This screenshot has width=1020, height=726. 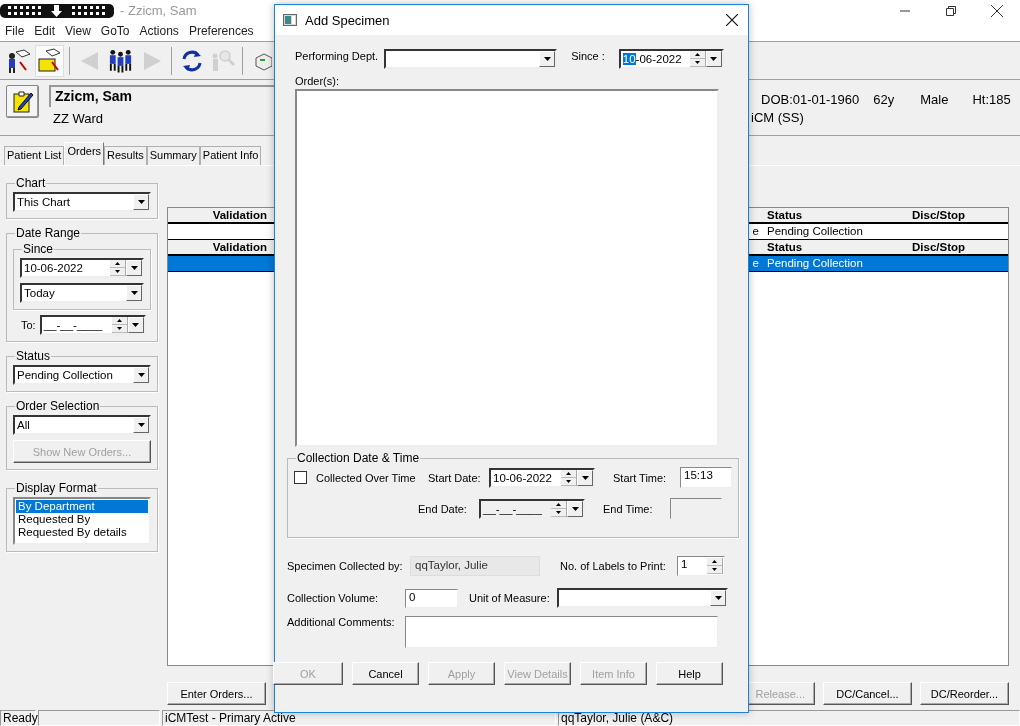 I want to click on volume-field: 0, so click(x=431, y=598).